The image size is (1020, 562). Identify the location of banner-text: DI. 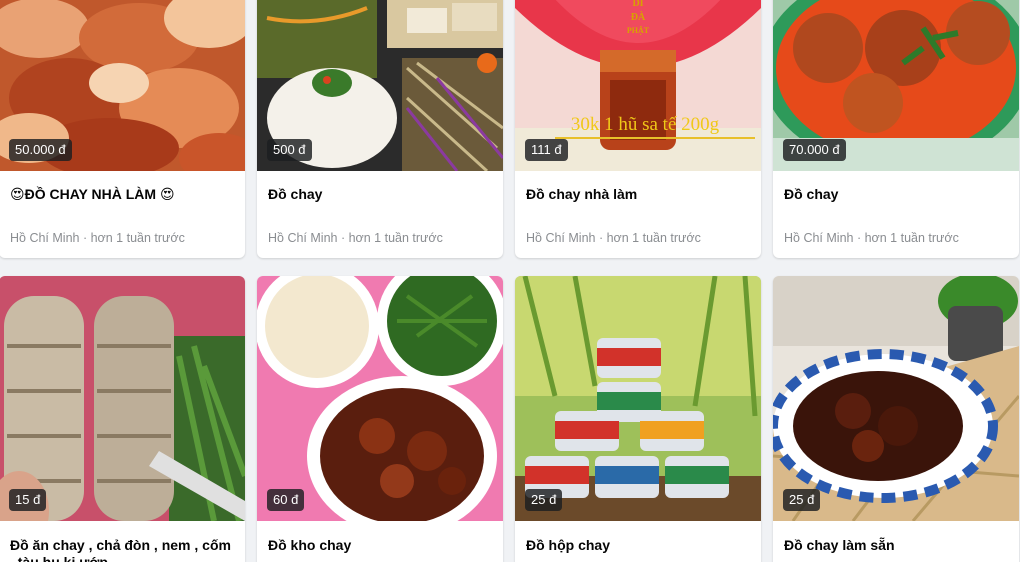
(637, 4).